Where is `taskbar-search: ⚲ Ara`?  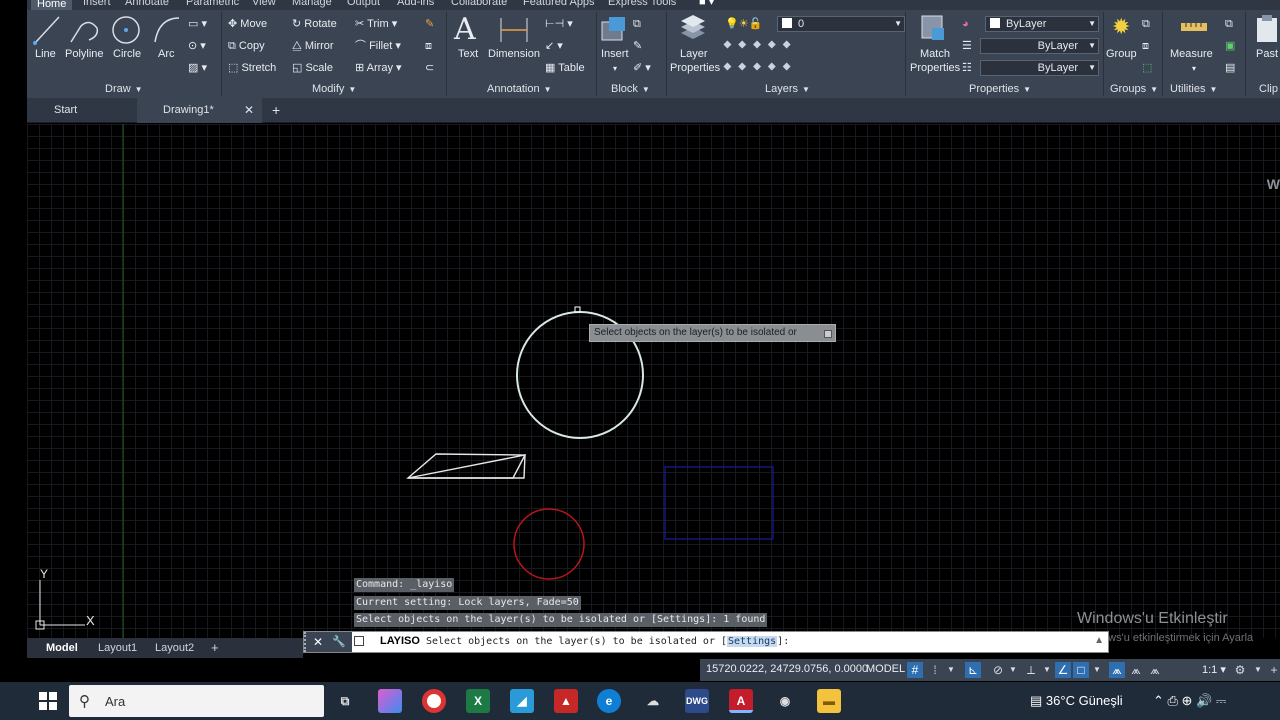 taskbar-search: ⚲ Ara is located at coordinates (196, 701).